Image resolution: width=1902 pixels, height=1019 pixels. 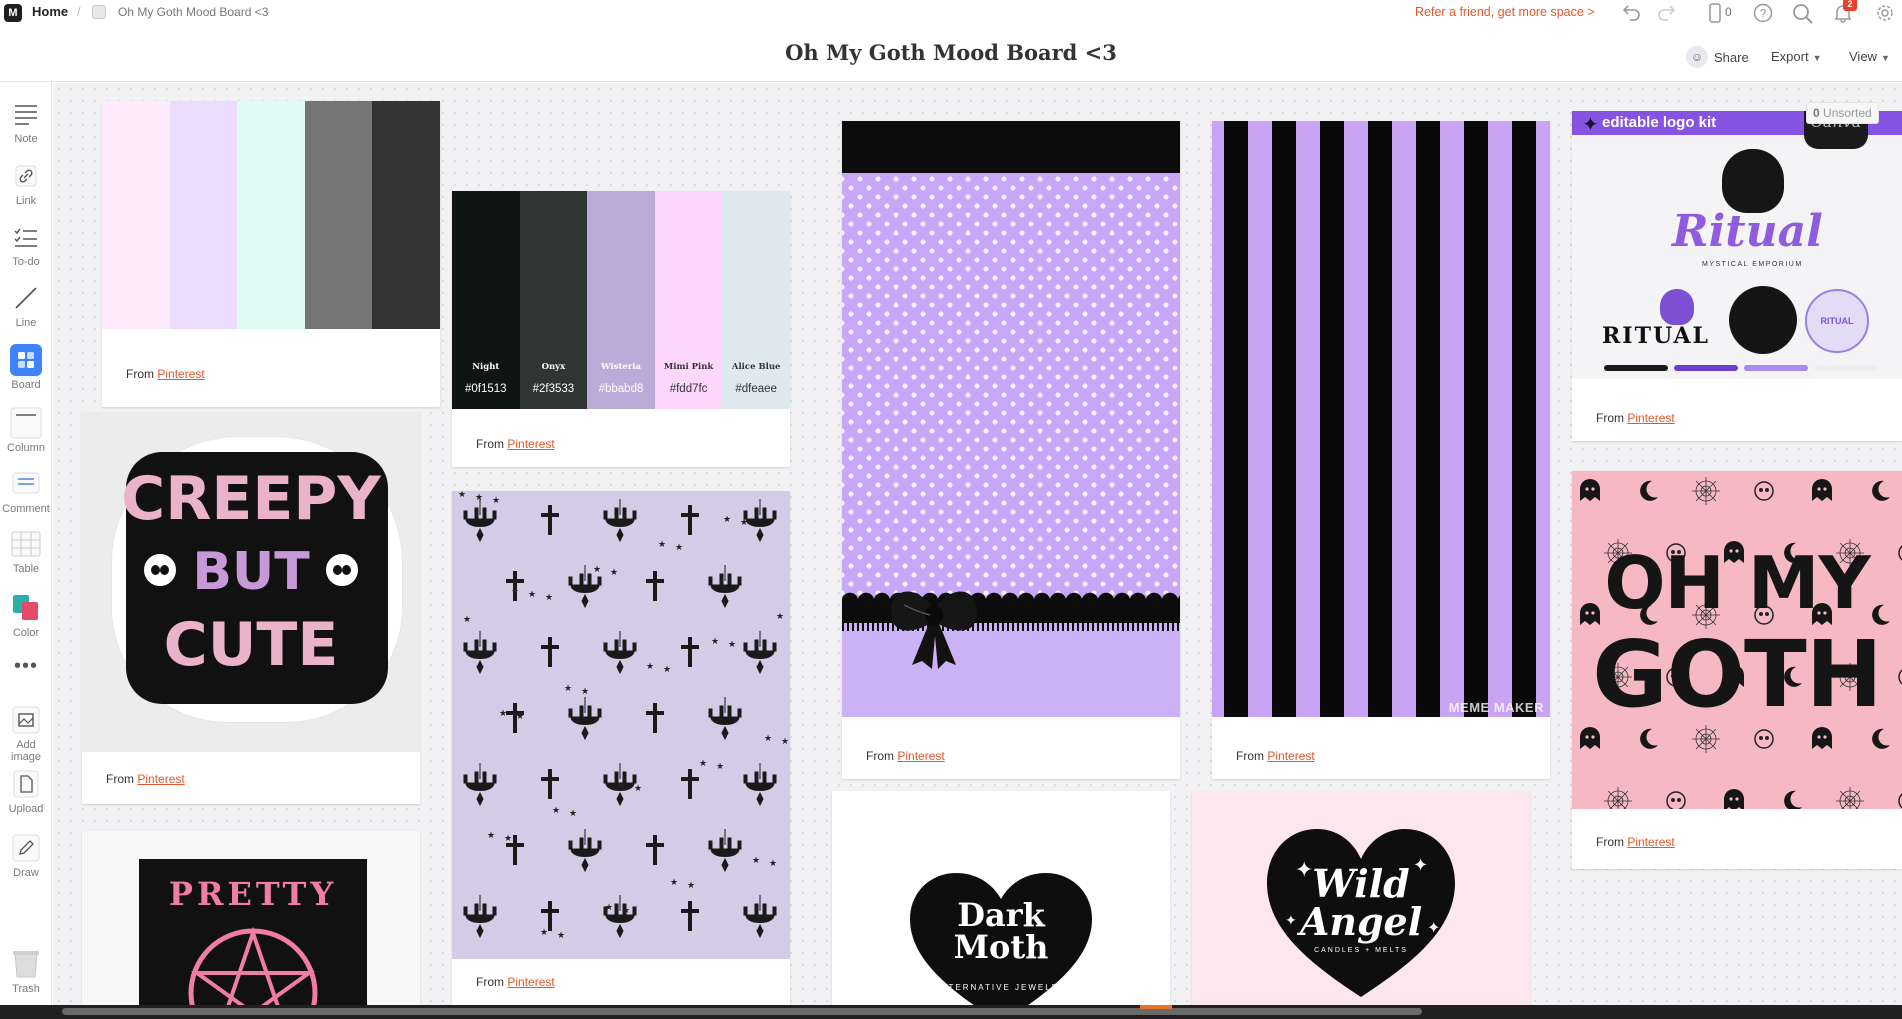 What do you see at coordinates (26, 720) in the screenshot?
I see `image-icon` at bounding box center [26, 720].